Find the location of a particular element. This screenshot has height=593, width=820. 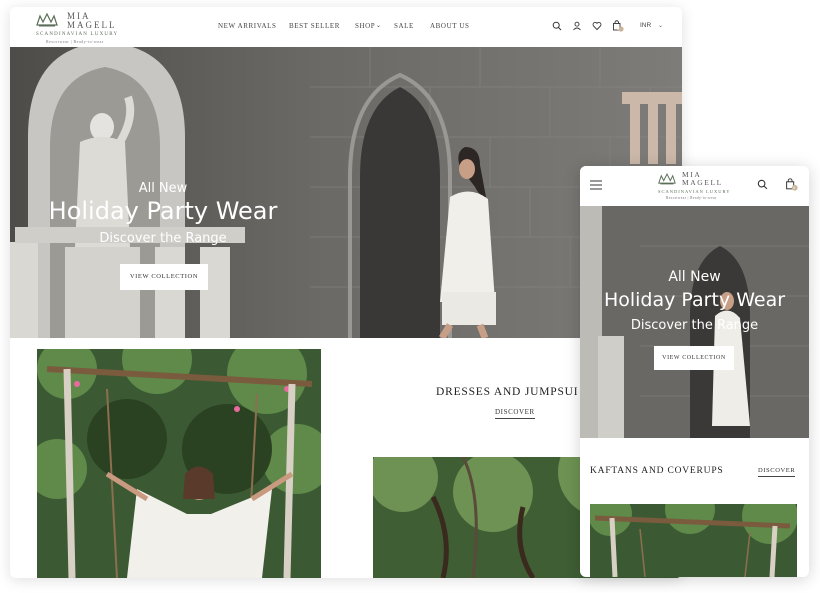

category-photo-swing is located at coordinates (179, 463).